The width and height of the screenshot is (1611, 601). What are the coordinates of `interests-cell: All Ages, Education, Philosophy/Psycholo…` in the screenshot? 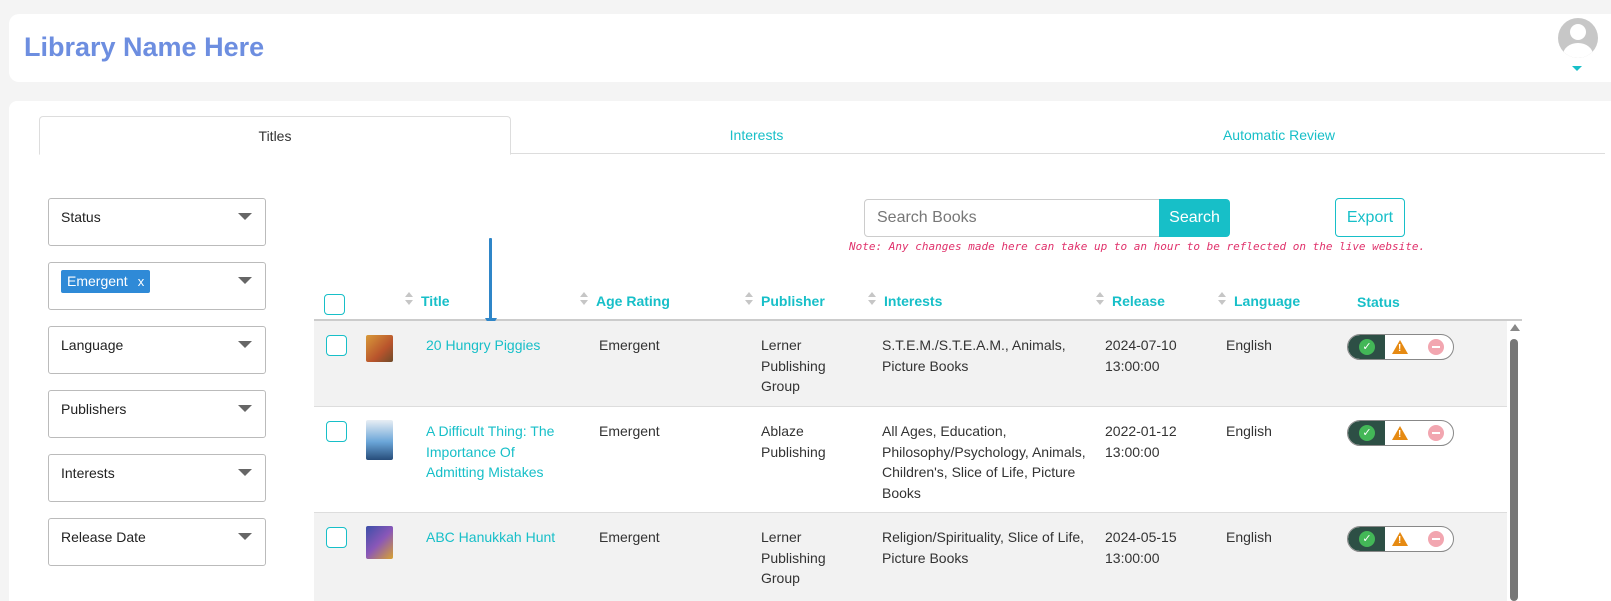 It's located at (984, 462).